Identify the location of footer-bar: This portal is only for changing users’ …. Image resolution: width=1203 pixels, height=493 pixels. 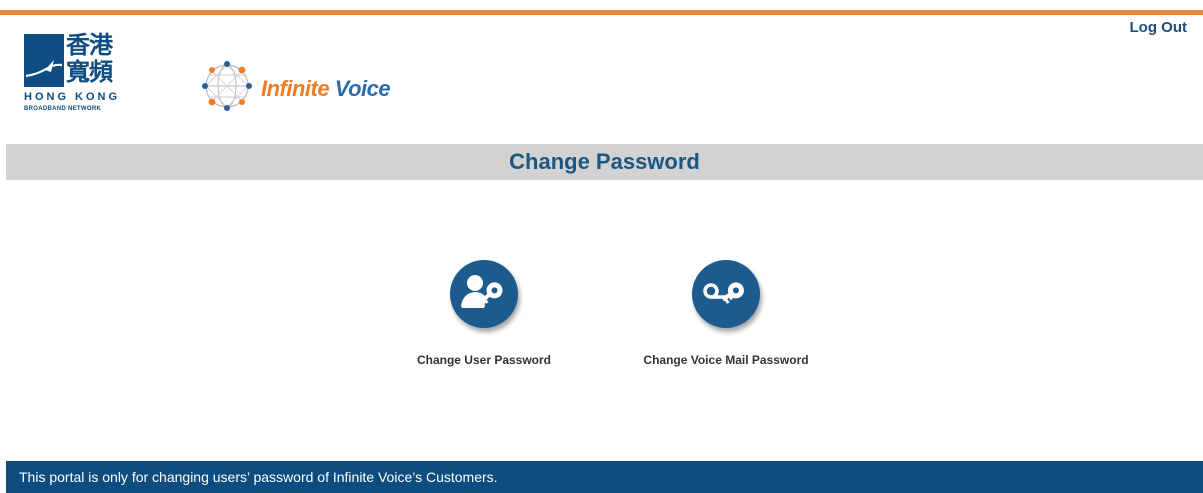
(604, 477).